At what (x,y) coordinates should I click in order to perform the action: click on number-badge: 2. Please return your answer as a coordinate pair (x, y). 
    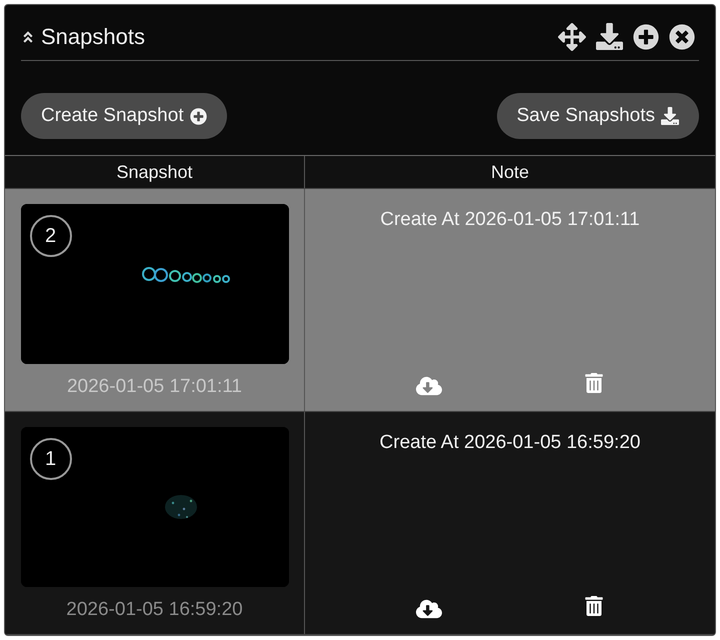
    Looking at the image, I should click on (51, 236).